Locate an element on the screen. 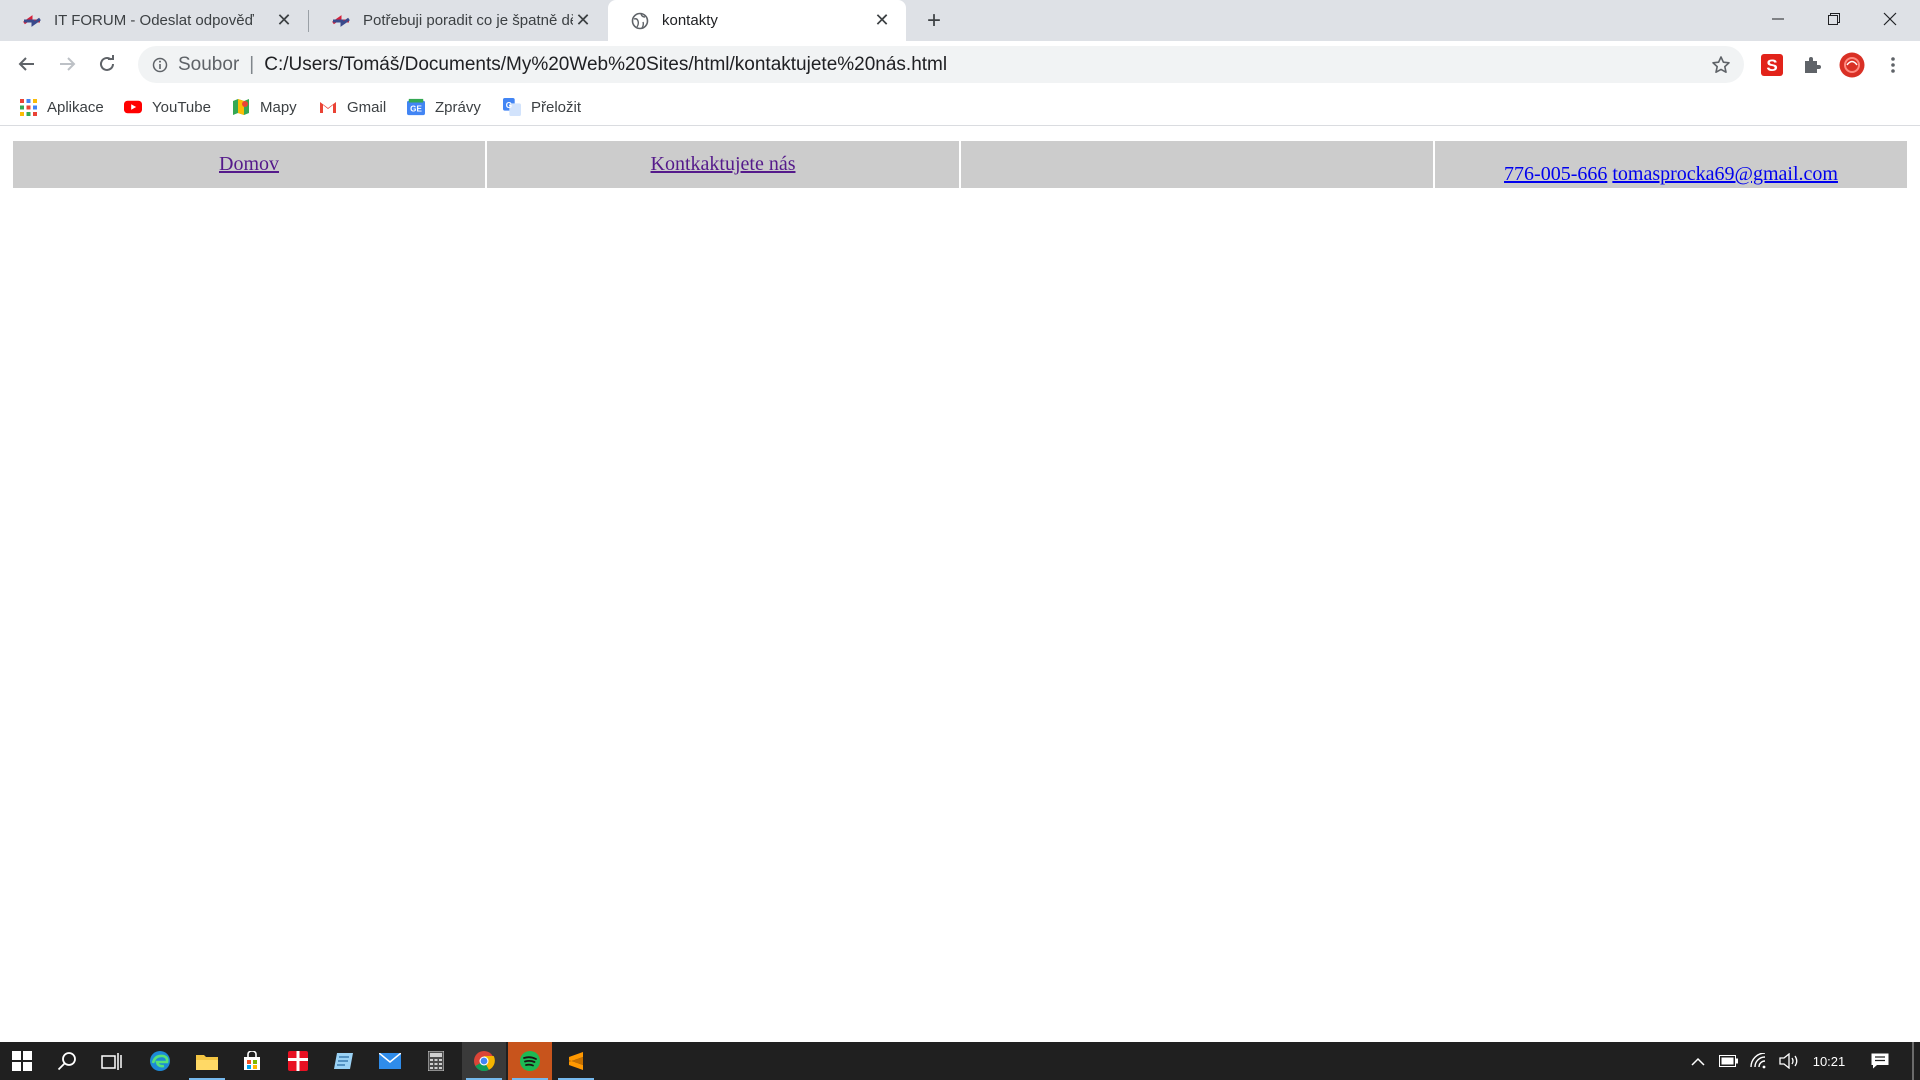  bookmark-label: Aplikace is located at coordinates (75, 107).